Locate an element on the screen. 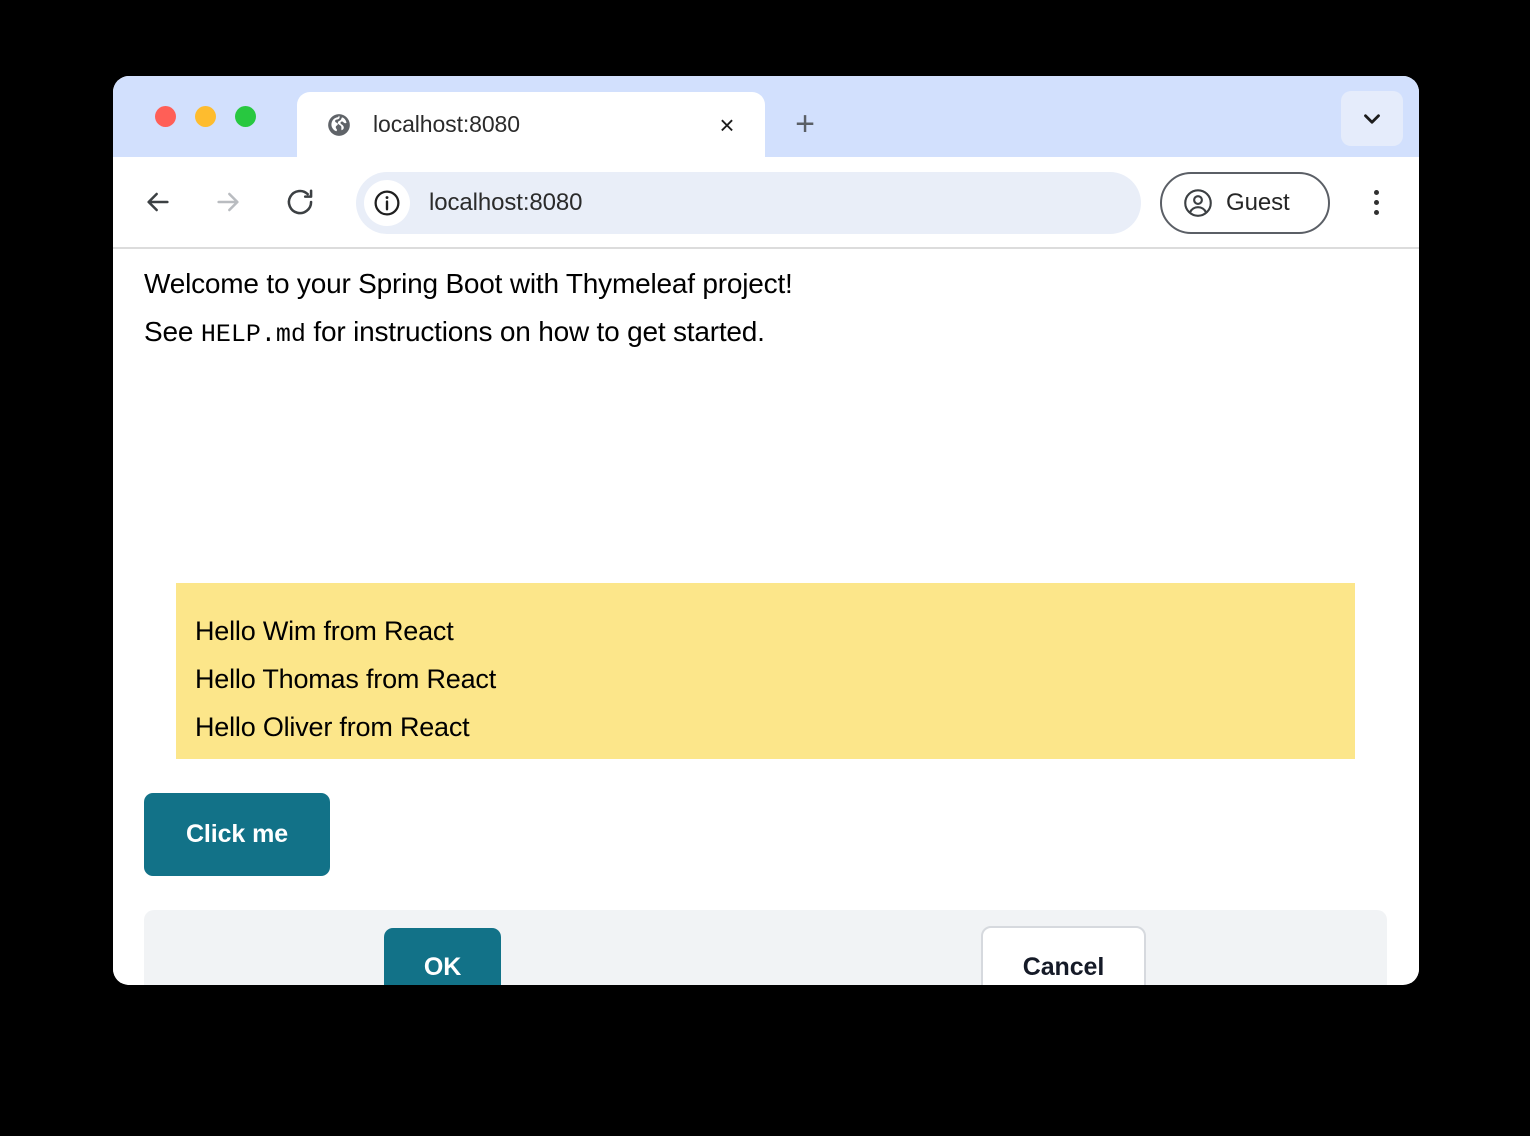 The width and height of the screenshot is (1530, 1136). browser-tab: localhost:8080 × is located at coordinates (531, 124).